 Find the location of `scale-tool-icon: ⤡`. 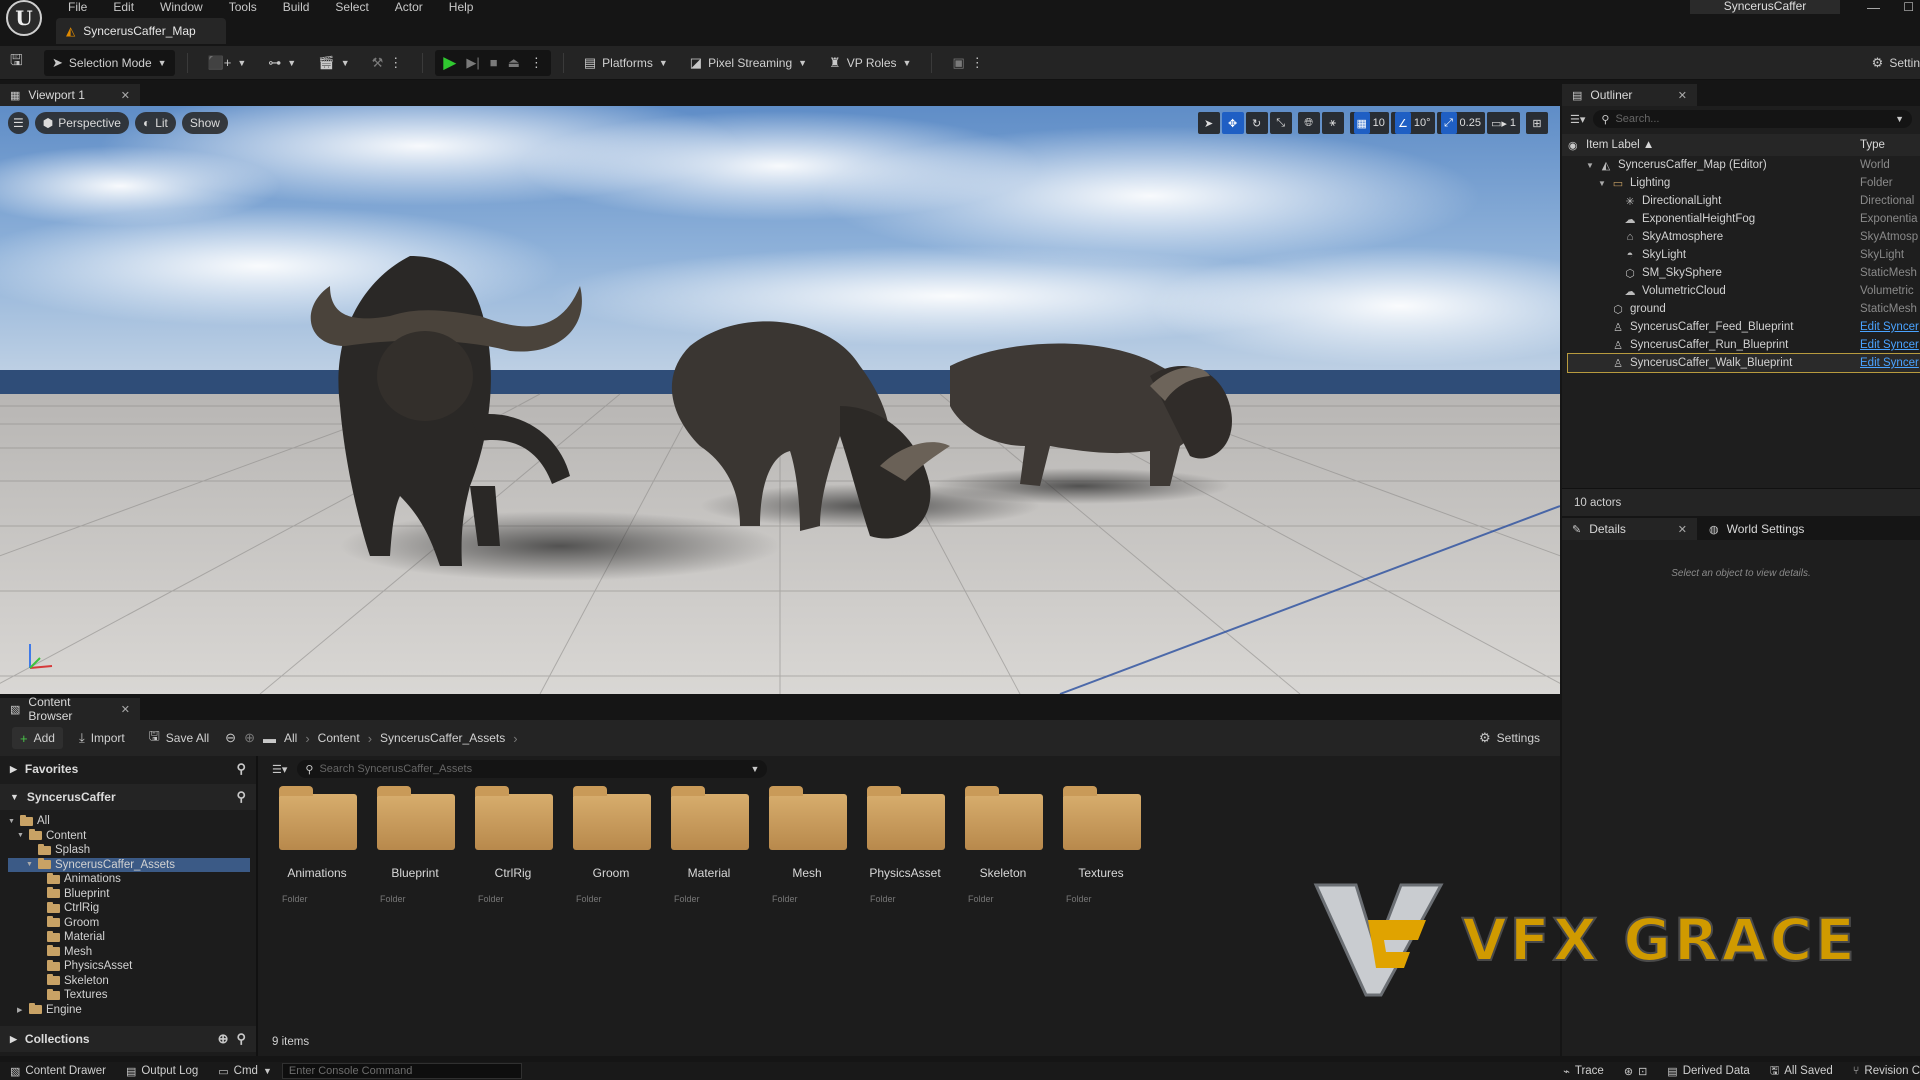

scale-tool-icon: ⤡ is located at coordinates (1280, 123).